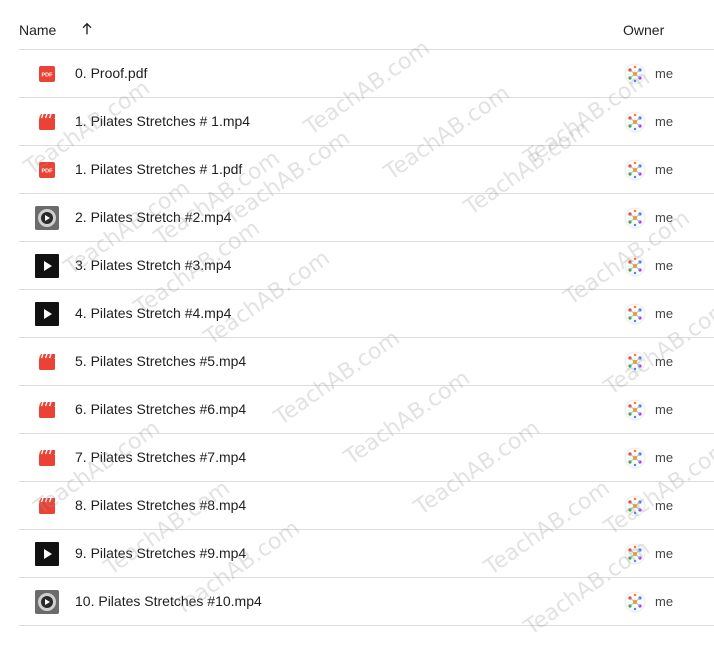 The width and height of the screenshot is (714, 650). I want to click on name-column-header: Name, so click(37, 30).